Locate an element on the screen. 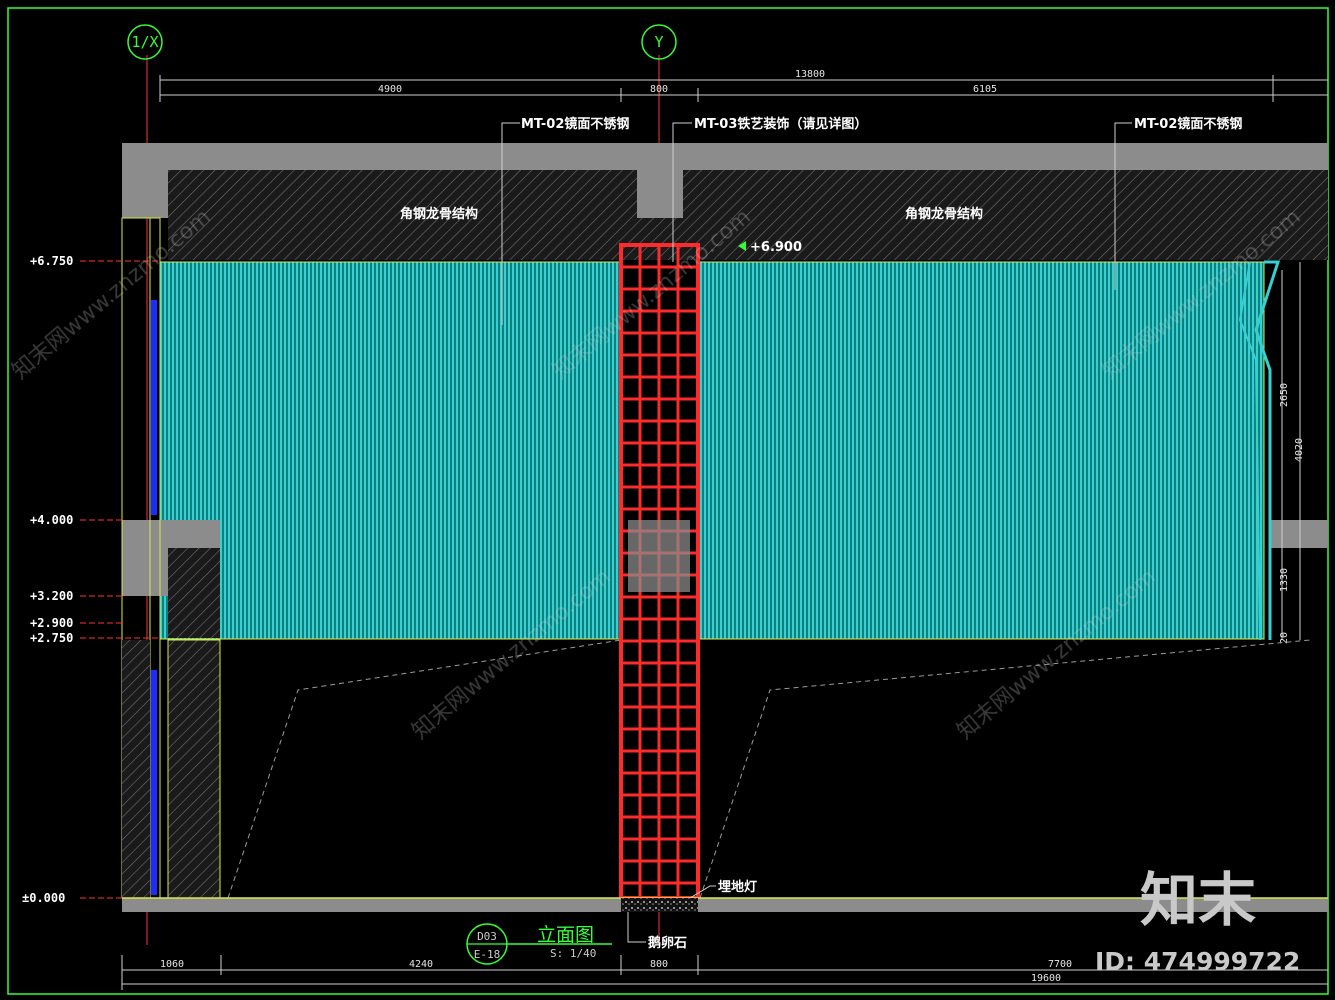 Image resolution: width=1335 pixels, height=1000 pixels. mid-slab-right is located at coordinates (1299, 534).